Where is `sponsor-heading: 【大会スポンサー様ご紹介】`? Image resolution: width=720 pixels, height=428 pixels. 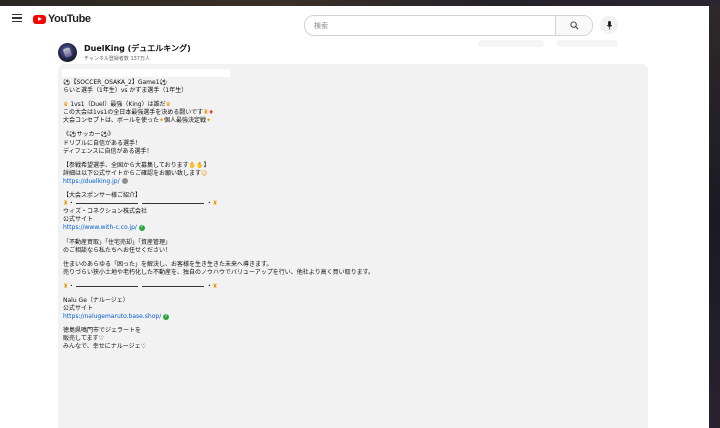
sponsor-heading: 【大会スポンサー様ご紹介】 is located at coordinates (102, 196).